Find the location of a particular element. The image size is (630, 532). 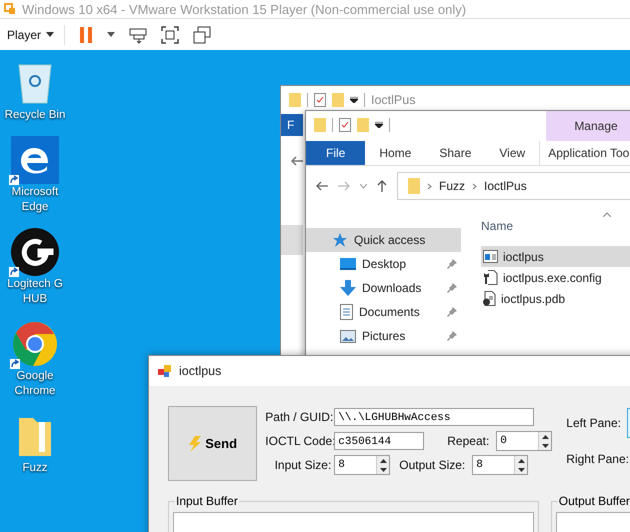

picture-icon is located at coordinates (348, 336).